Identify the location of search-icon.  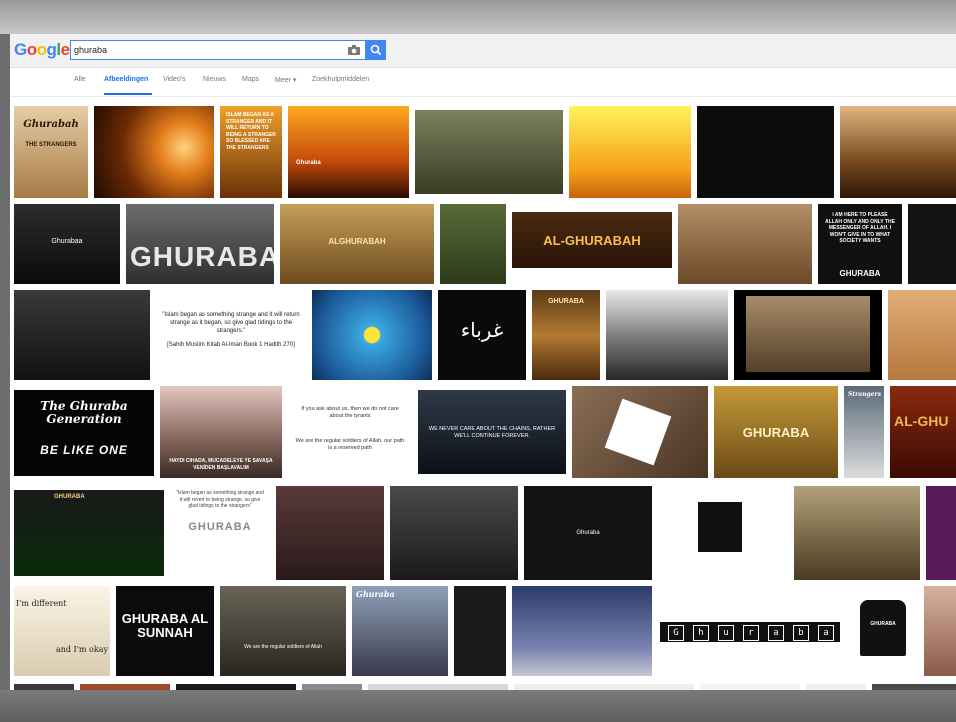
(376, 50).